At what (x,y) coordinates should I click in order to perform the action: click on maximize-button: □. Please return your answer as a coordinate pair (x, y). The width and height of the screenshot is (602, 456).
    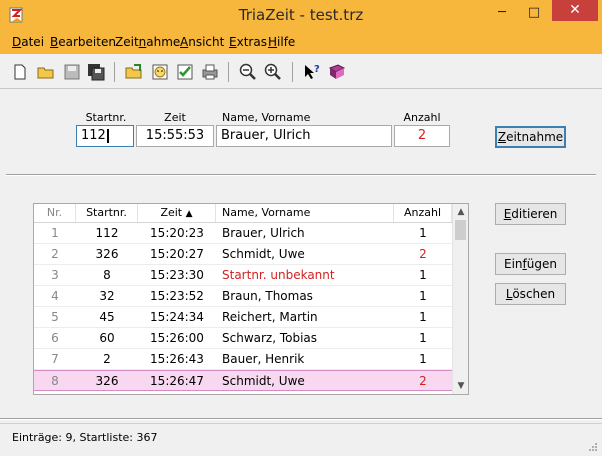
    Looking at the image, I should click on (534, 13).